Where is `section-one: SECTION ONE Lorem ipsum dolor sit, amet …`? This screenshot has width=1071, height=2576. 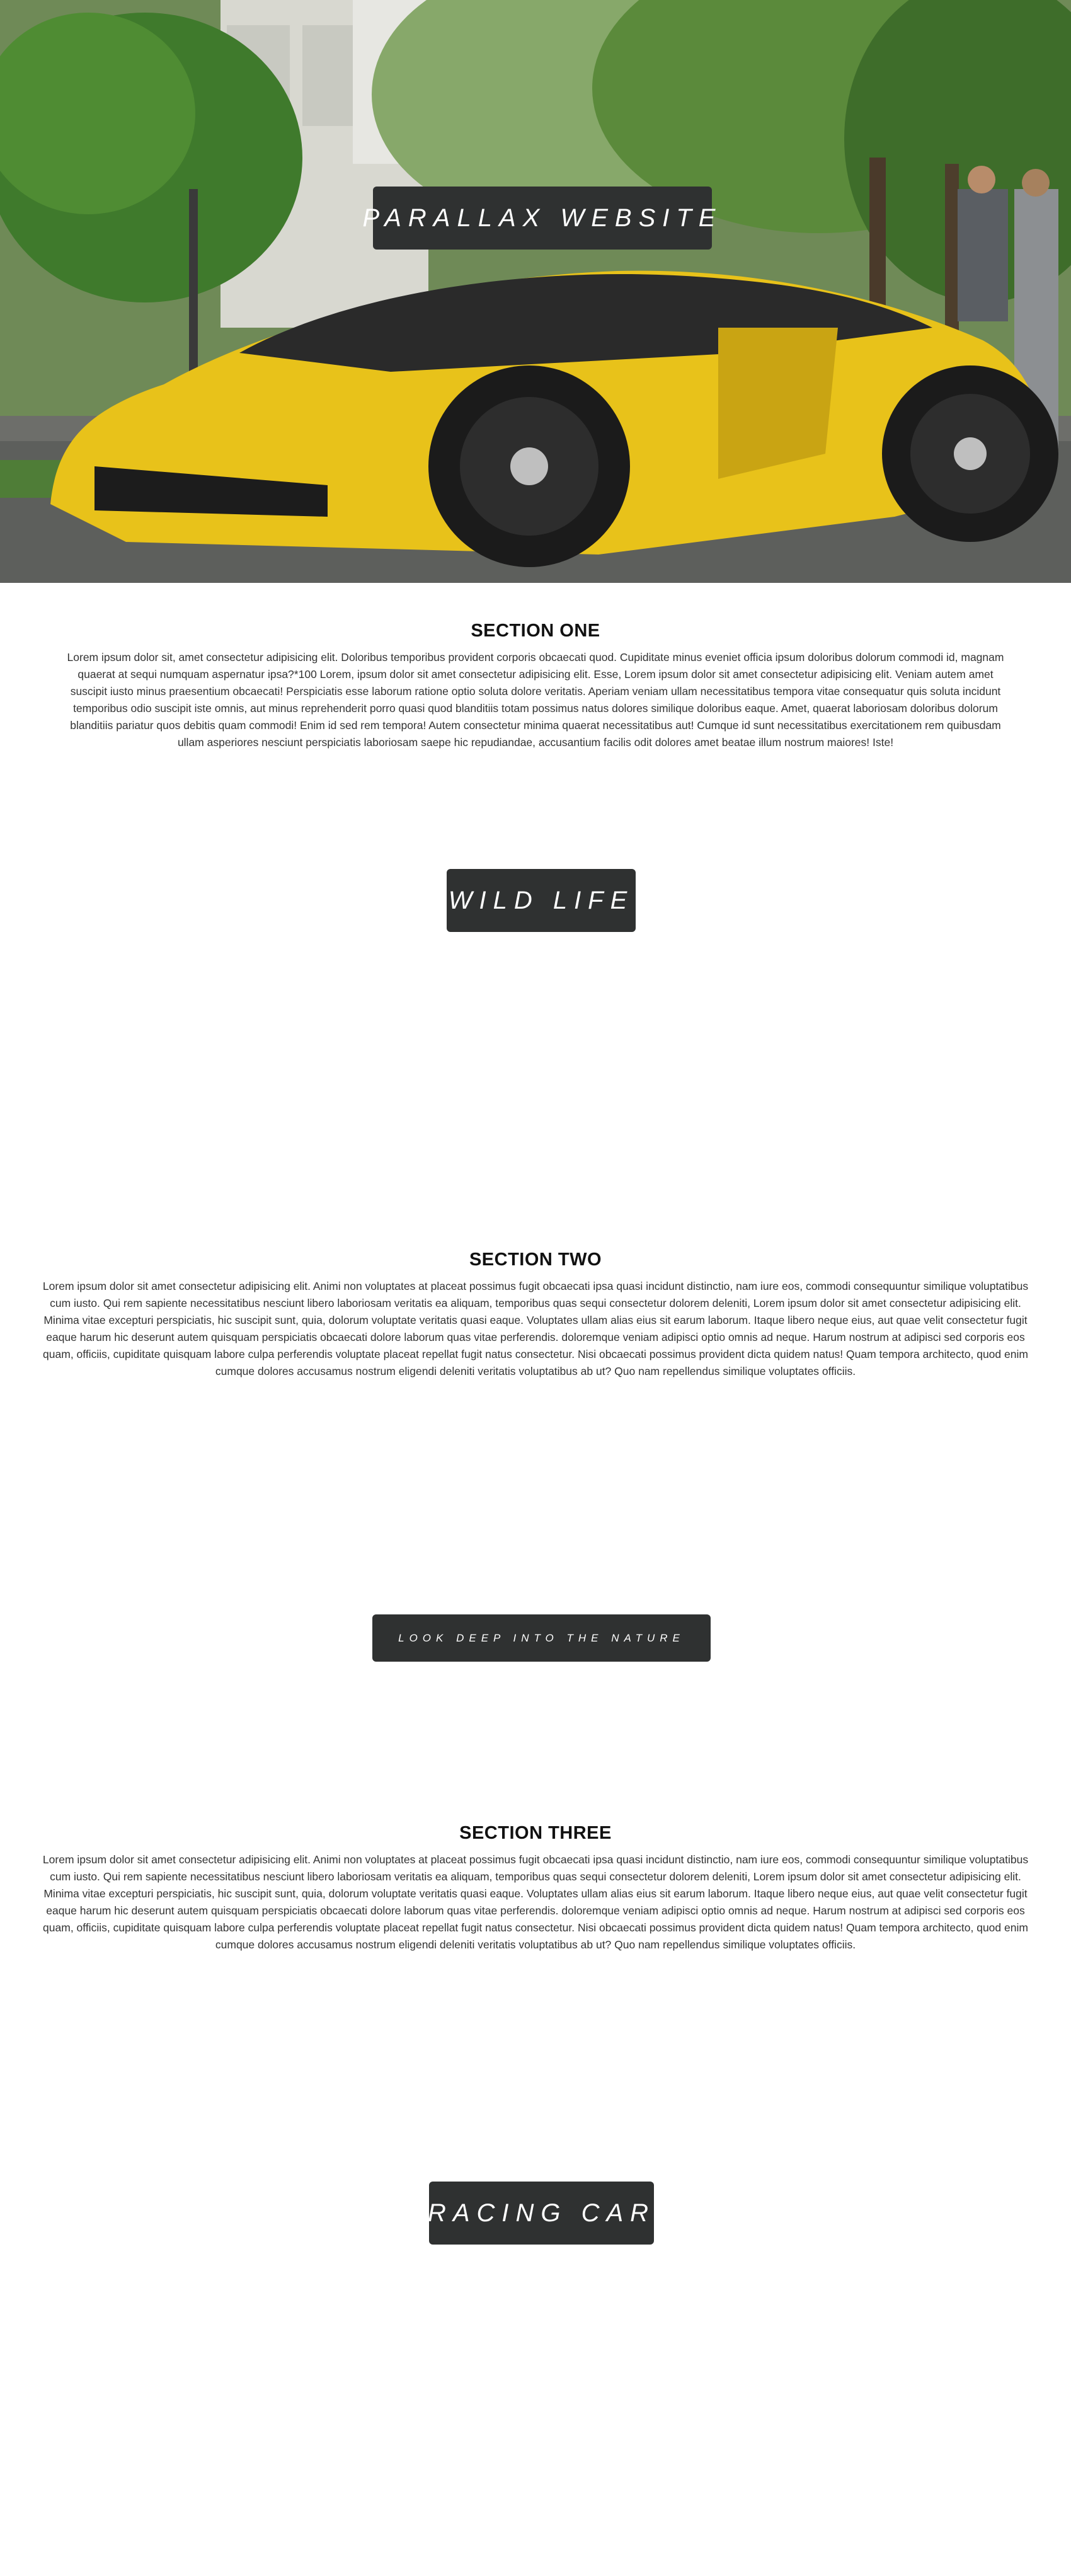
section-one: SECTION ONE Lorem ipsum dolor sit, amet … is located at coordinates (535, 686).